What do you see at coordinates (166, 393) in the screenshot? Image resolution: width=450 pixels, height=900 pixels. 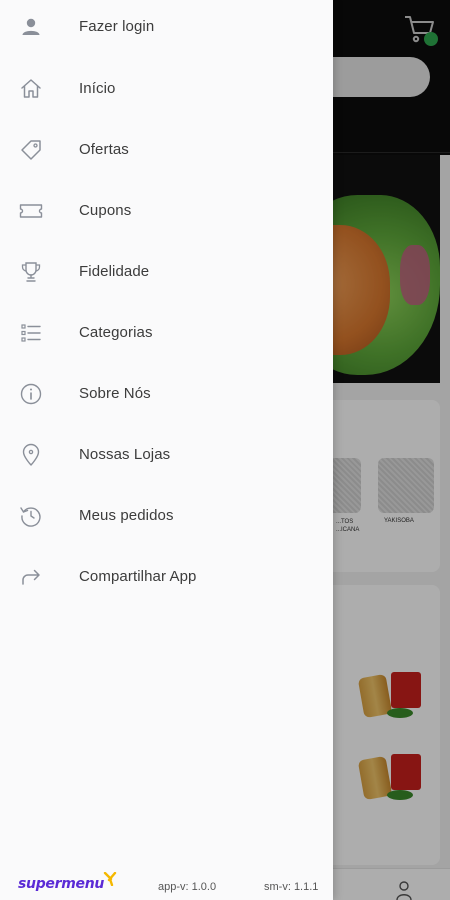 I see `menu-item-about: Sobre Nós` at bounding box center [166, 393].